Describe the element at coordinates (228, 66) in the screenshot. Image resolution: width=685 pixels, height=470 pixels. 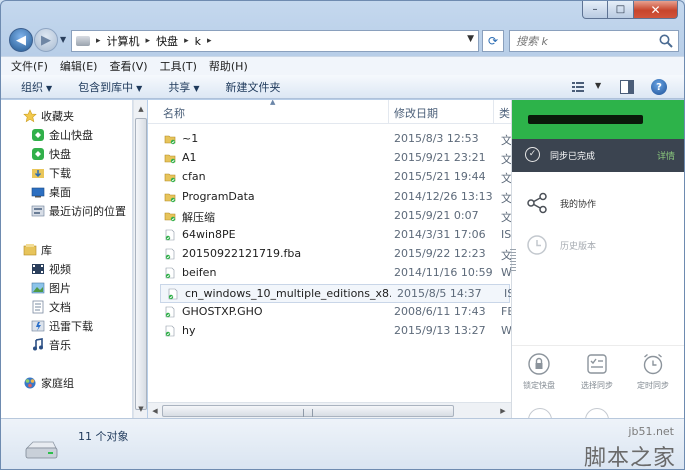
I see `menu-help: 帮助(H)` at that location.